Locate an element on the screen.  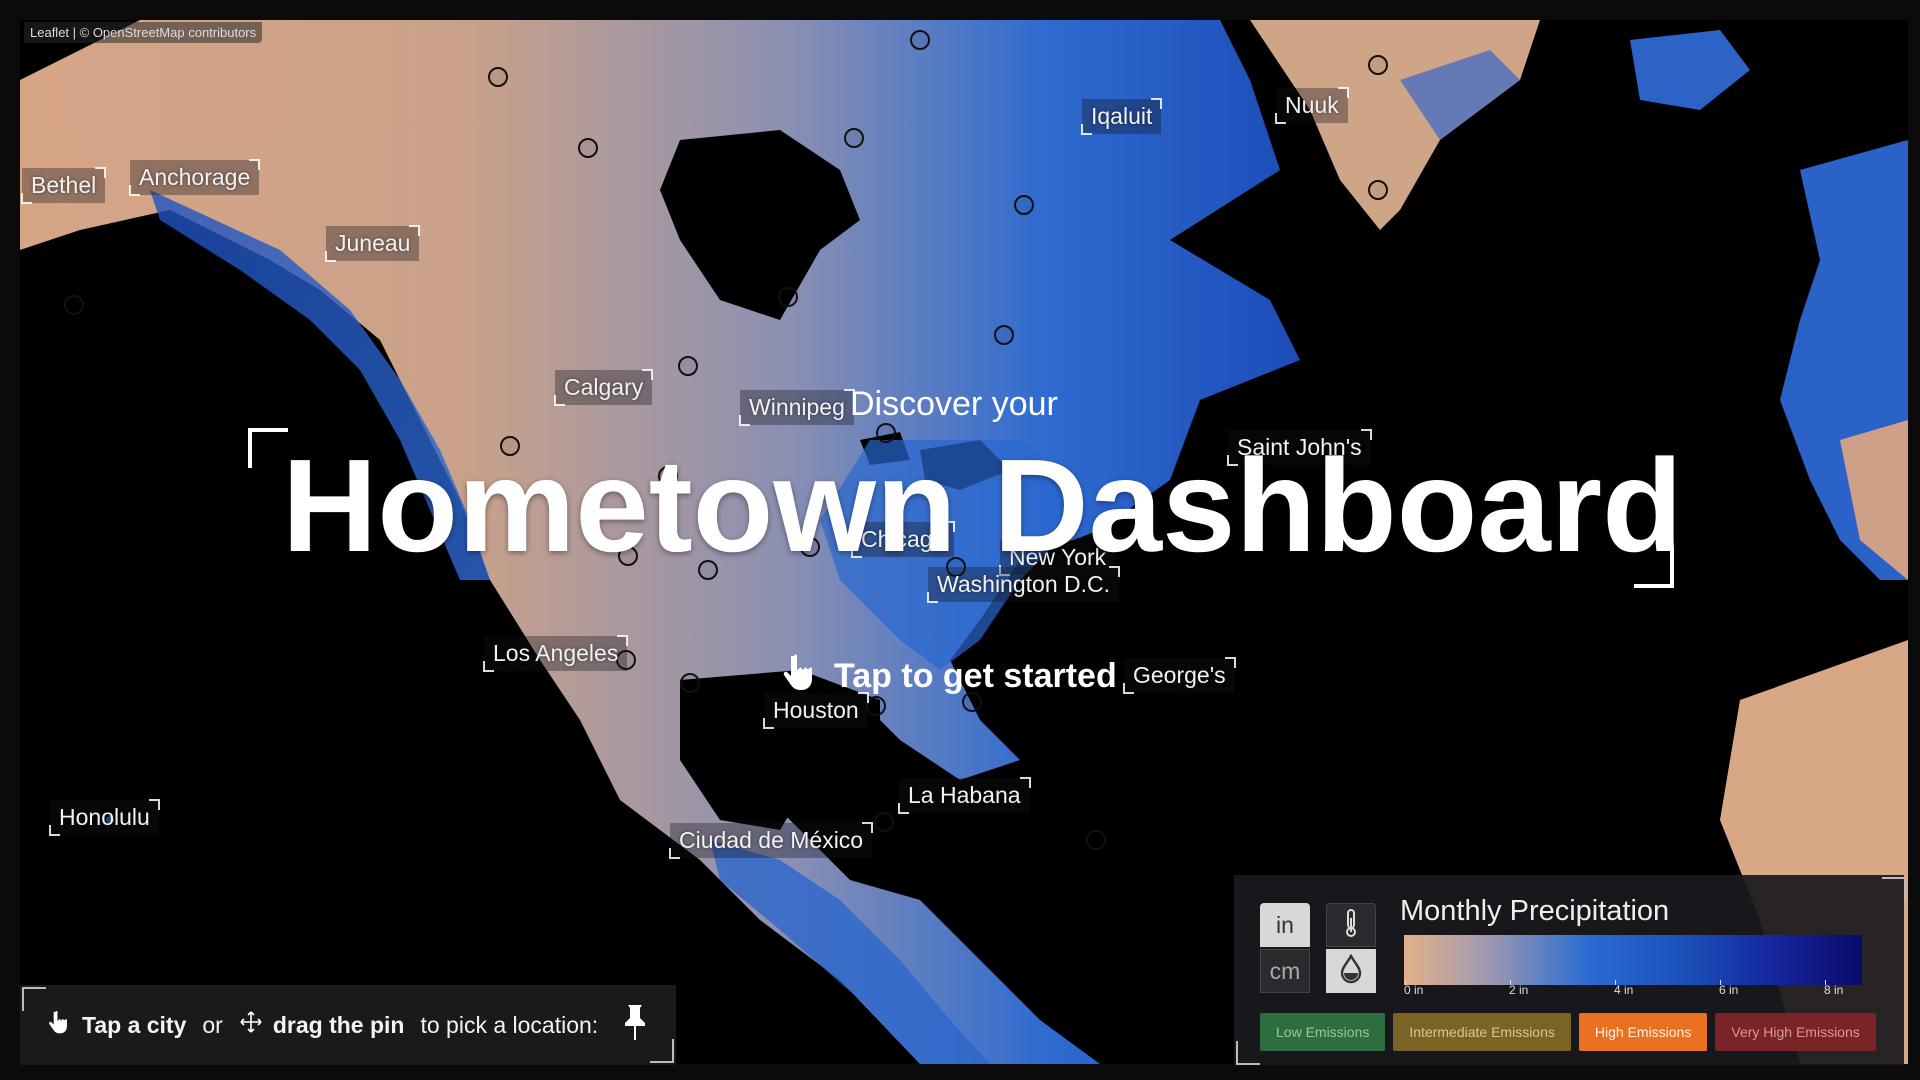
city-label-honolulu: Honolulu is located at coordinates (104, 817).